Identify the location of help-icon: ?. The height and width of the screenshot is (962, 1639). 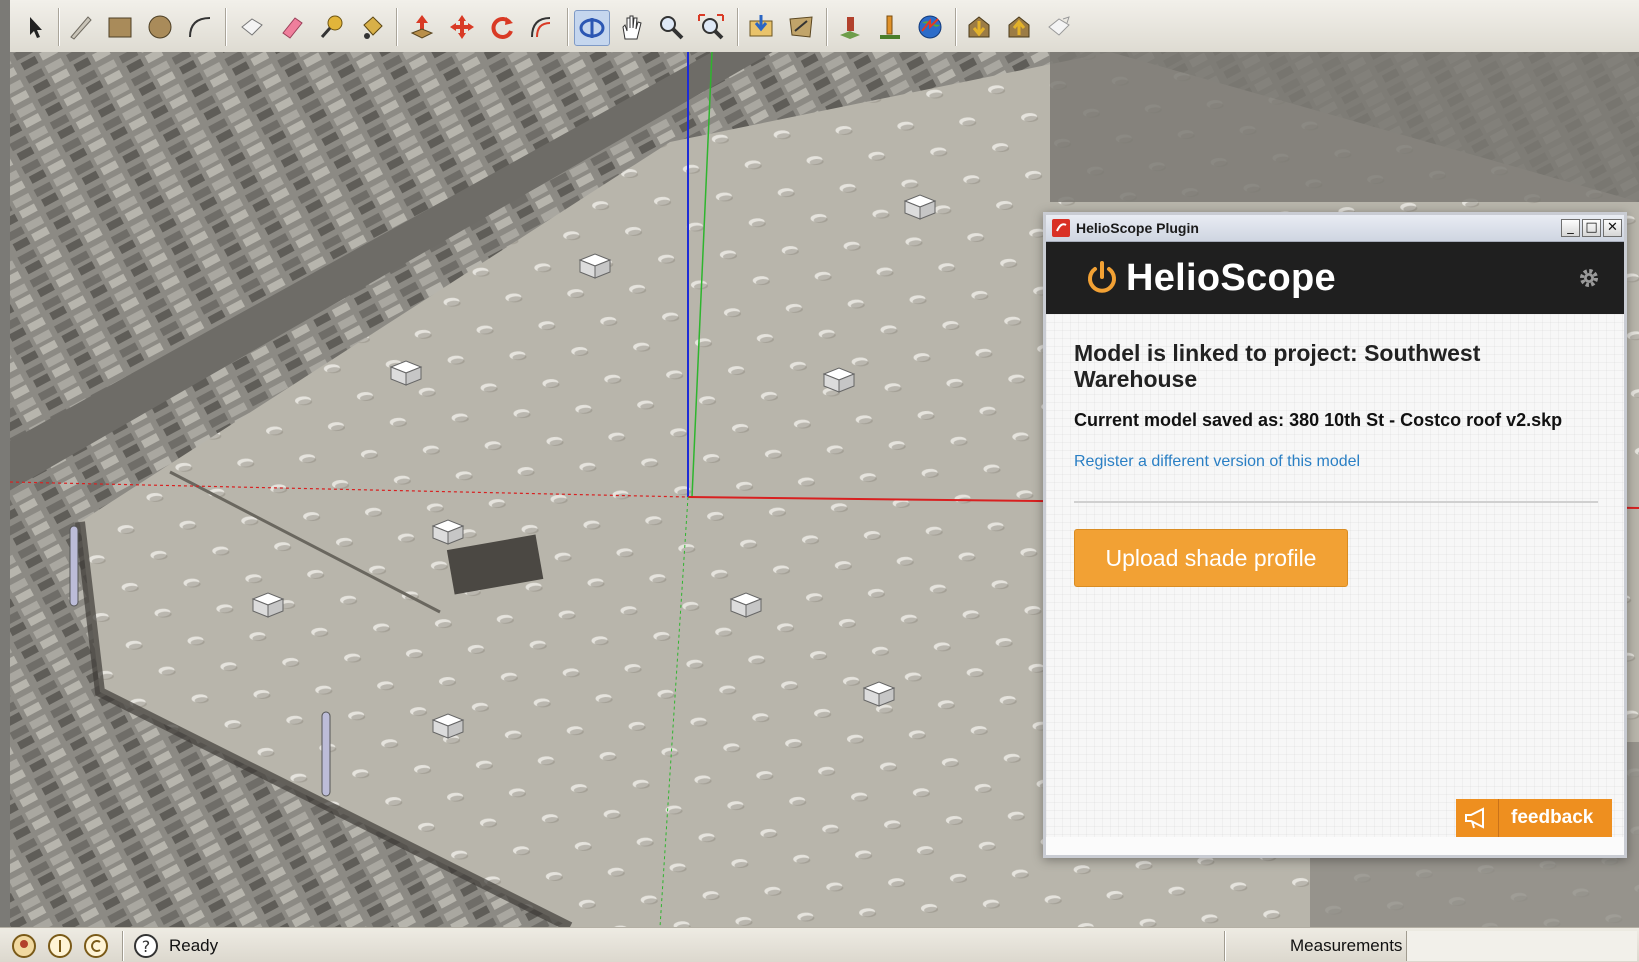
(146, 946).